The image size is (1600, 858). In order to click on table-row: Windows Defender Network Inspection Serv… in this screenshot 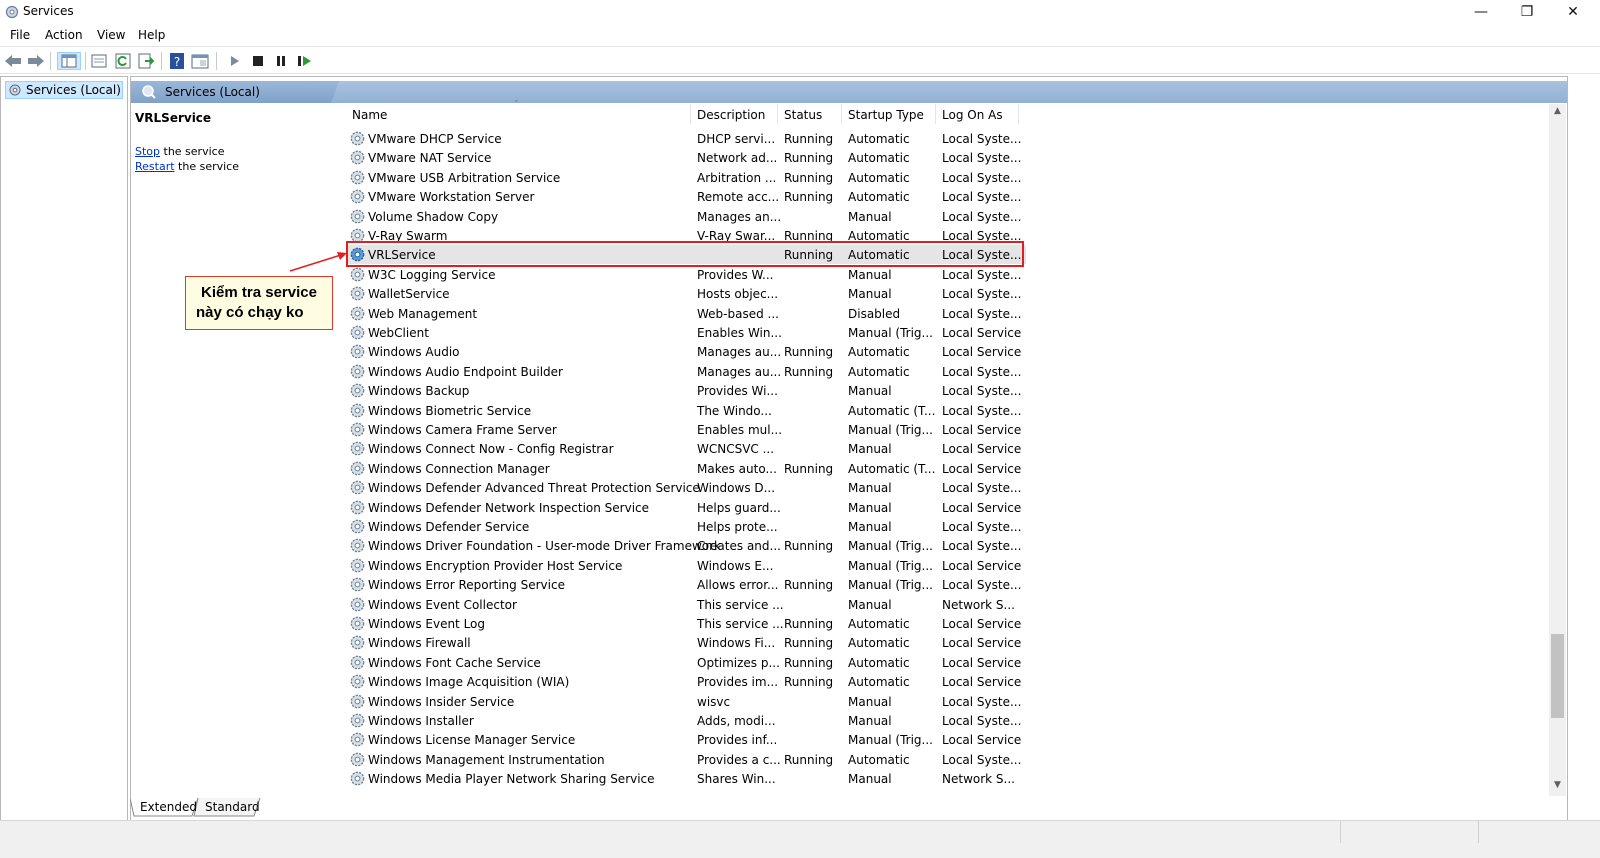, I will do `click(686, 507)`.